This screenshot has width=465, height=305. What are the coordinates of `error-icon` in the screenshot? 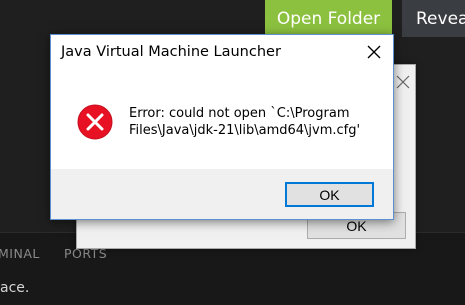 It's located at (95, 122).